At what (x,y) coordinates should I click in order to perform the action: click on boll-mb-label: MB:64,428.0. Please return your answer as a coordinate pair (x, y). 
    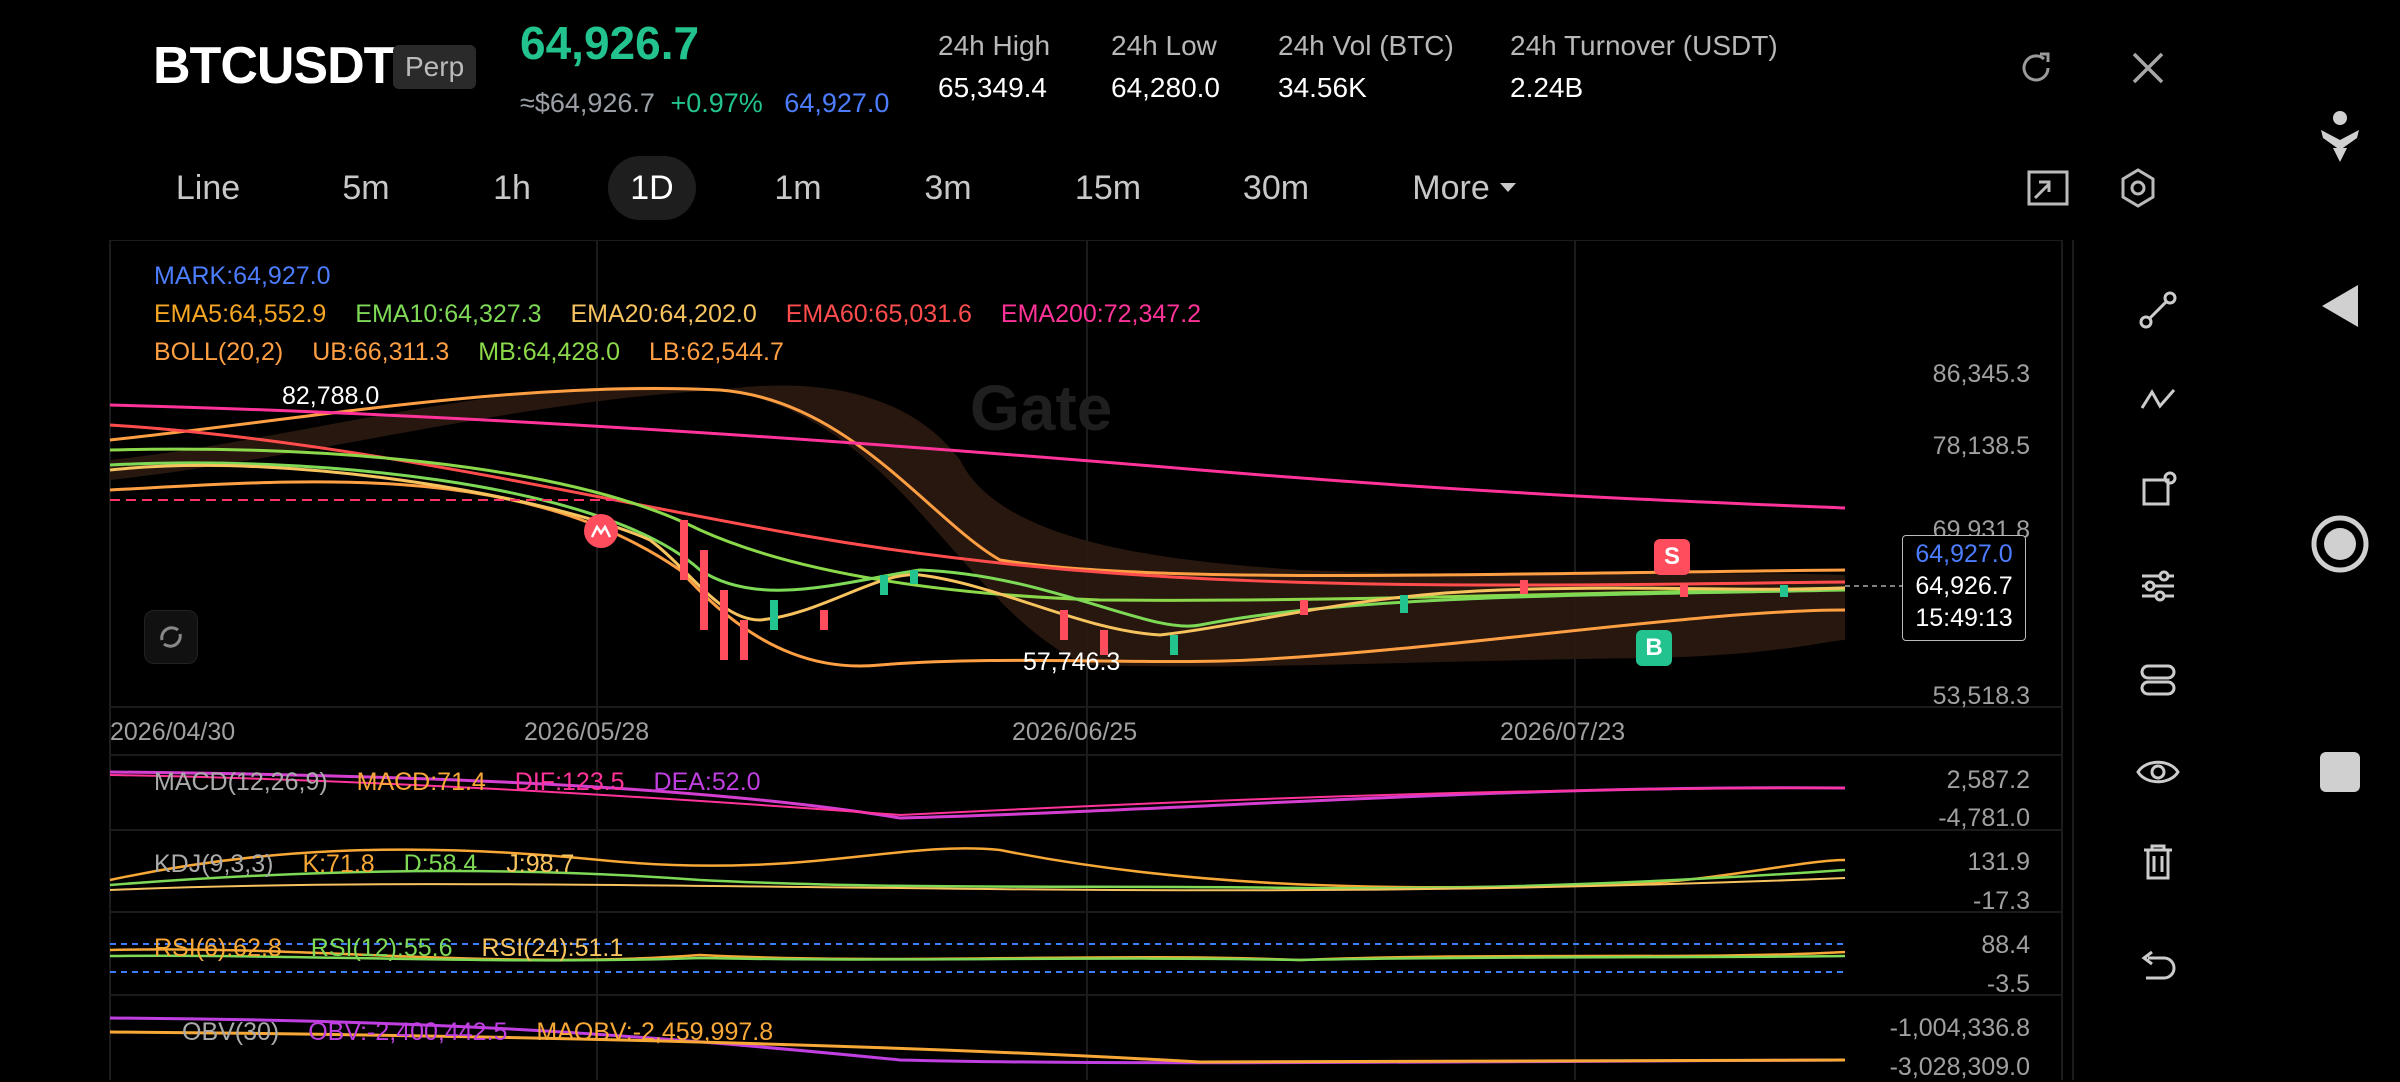
    Looking at the image, I should click on (549, 352).